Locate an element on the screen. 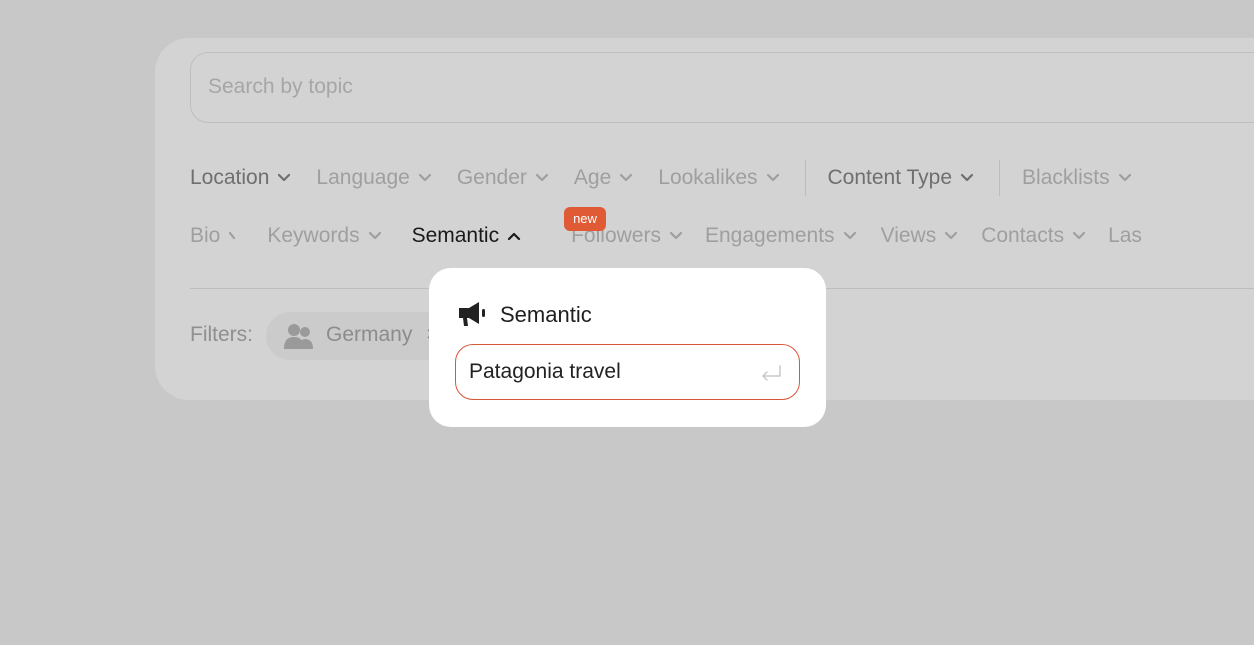 The height and width of the screenshot is (645, 1254). lookalikes-filter: Lookalikes is located at coordinates (718, 178).